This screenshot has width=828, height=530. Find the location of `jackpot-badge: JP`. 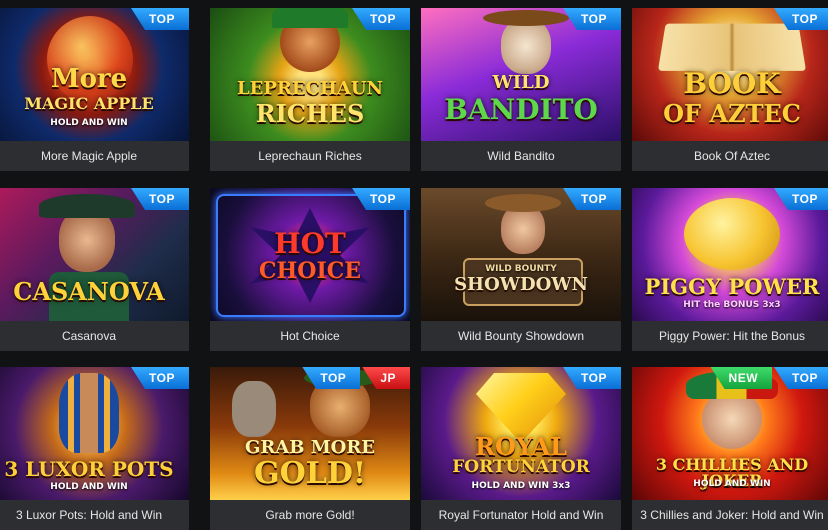

jackpot-badge: JP is located at coordinates (386, 378).